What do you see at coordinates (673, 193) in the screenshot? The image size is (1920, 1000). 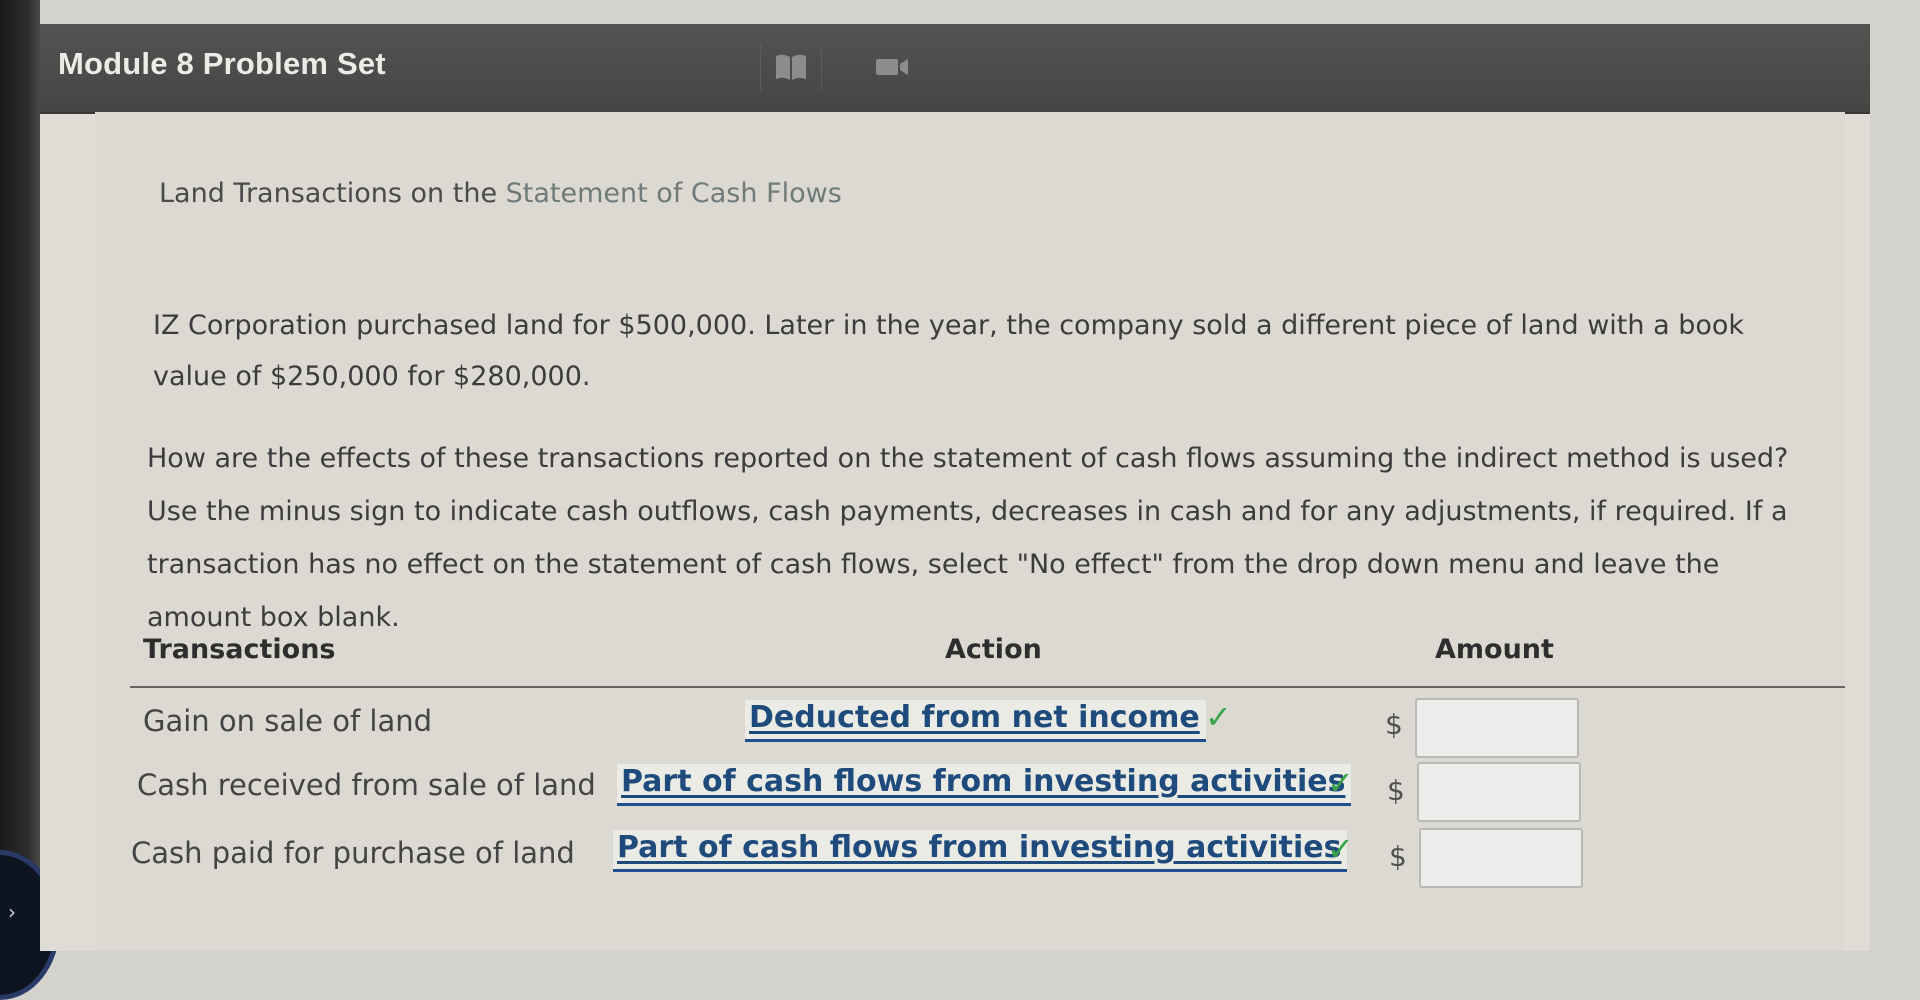 I see `question-title-highlight: Statement of Cash Flows` at bounding box center [673, 193].